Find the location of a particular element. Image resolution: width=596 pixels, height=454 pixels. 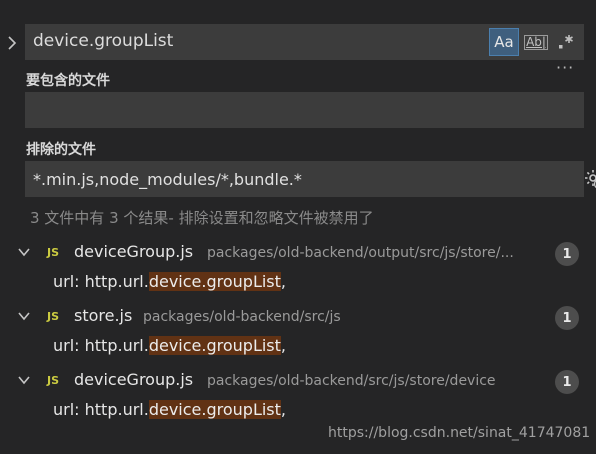

toggle-replace-chevron is located at coordinates (12, 43).